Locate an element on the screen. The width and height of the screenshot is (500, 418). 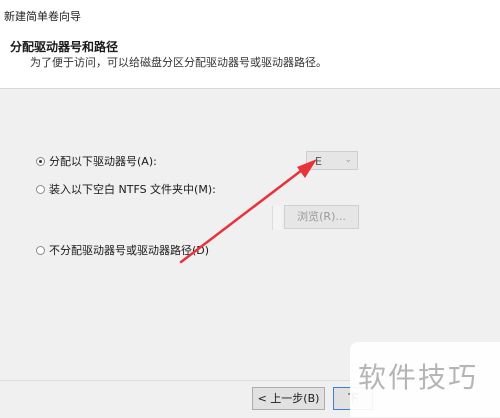
watermark: 软件技巧 is located at coordinates (425, 379).